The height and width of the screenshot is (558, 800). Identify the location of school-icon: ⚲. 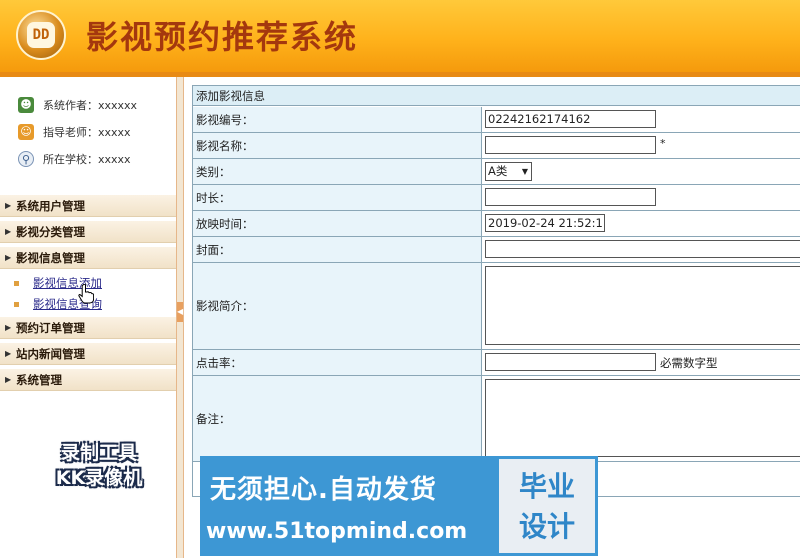
(26, 159).